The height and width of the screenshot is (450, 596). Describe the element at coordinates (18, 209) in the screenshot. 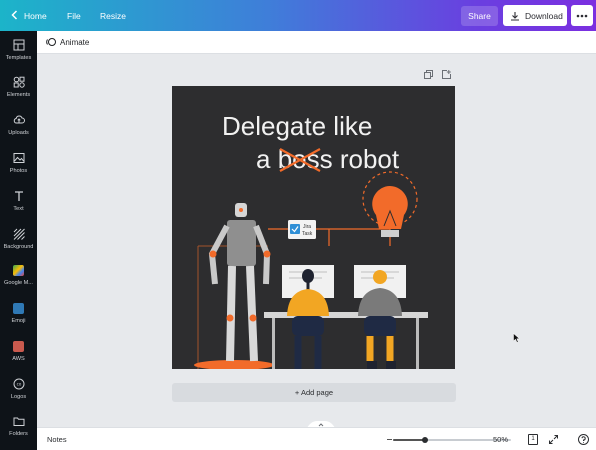

I see `sidebar-item-label: Text` at that location.